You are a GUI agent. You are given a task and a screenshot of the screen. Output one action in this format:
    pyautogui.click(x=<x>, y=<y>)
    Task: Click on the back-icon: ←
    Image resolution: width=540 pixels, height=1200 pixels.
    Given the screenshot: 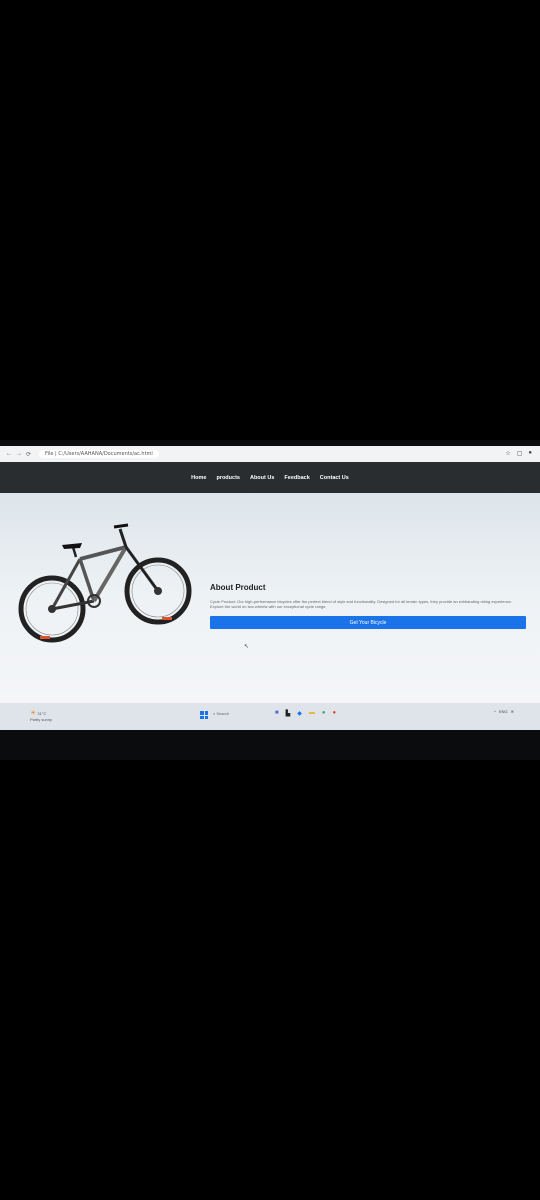 What is the action you would take?
    pyautogui.click(x=9, y=454)
    